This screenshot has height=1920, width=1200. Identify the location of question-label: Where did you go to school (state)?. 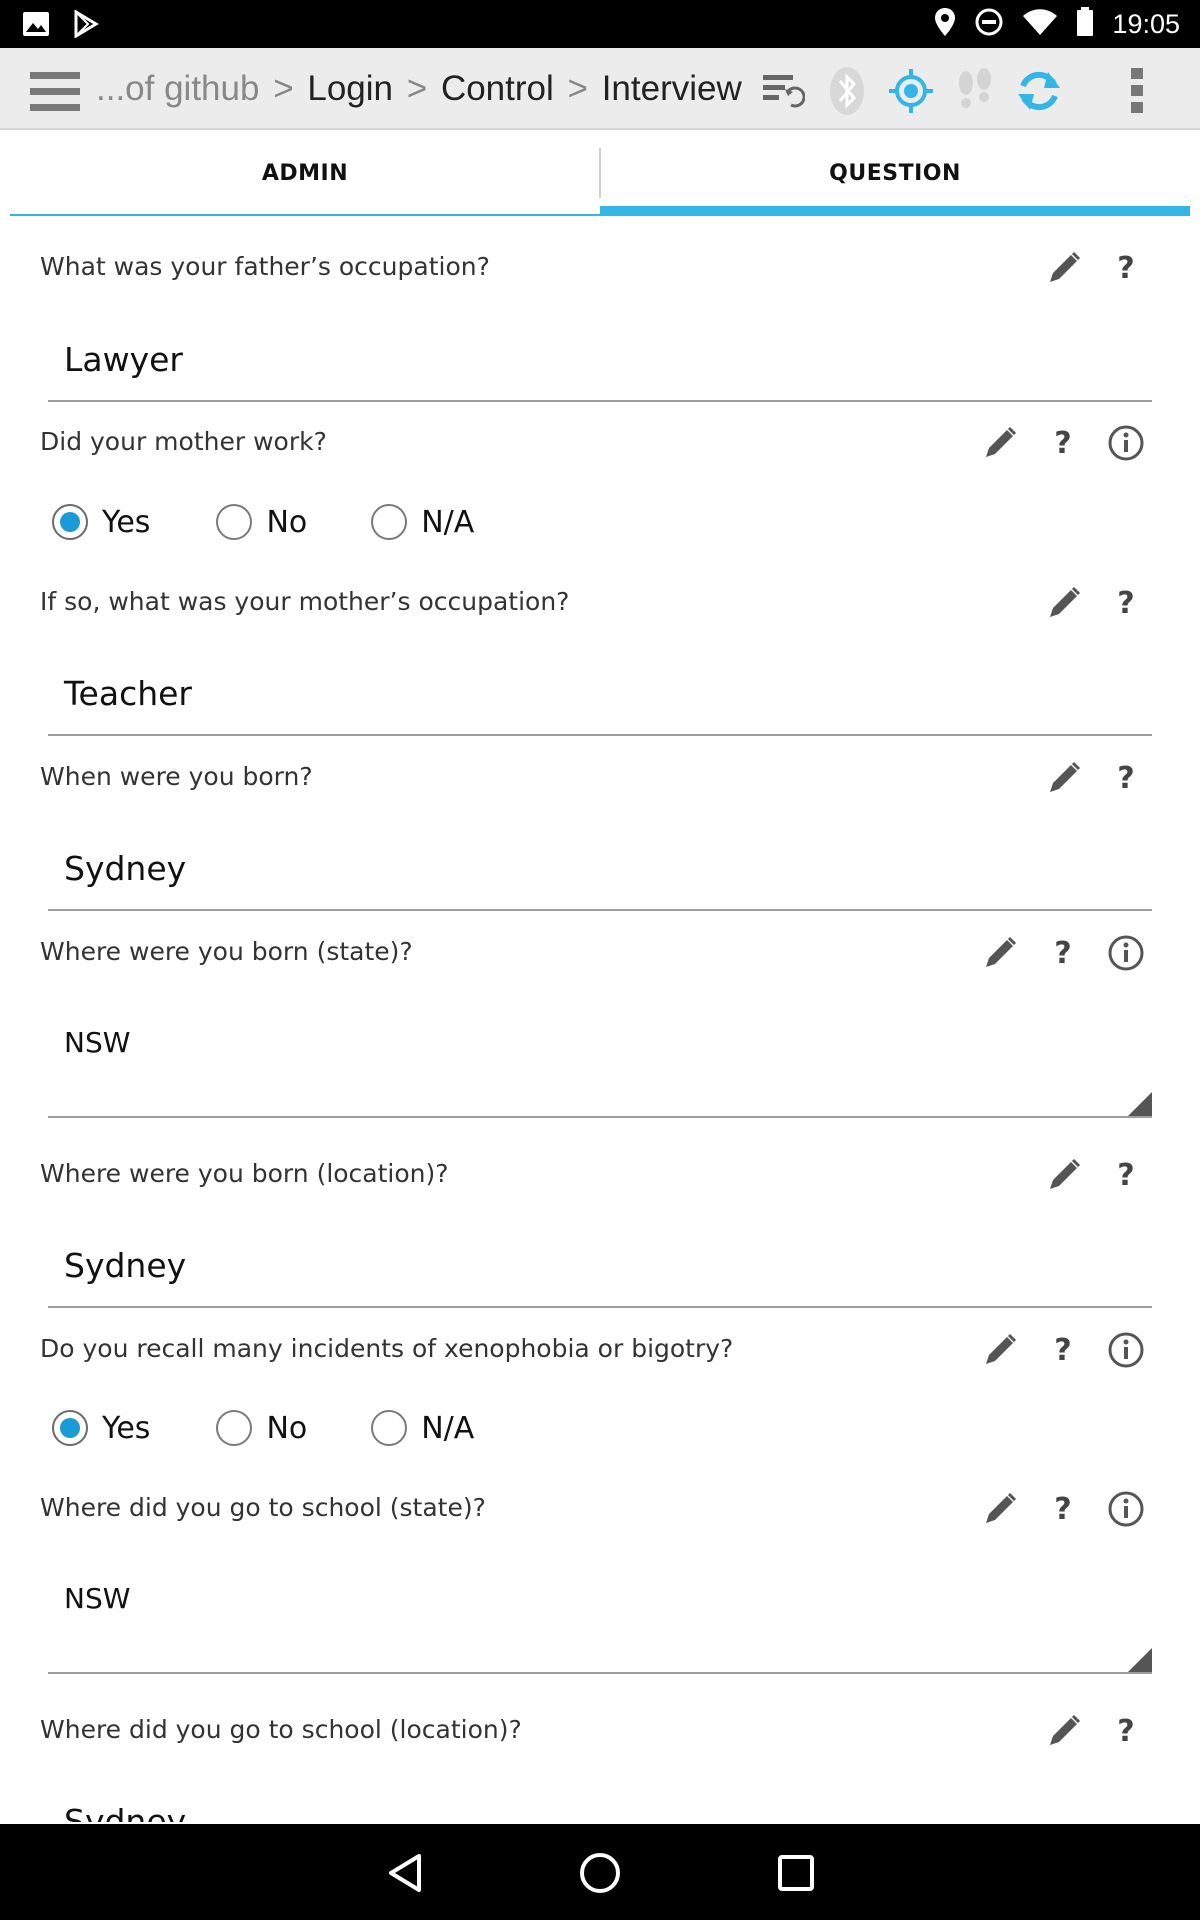
(263, 1507).